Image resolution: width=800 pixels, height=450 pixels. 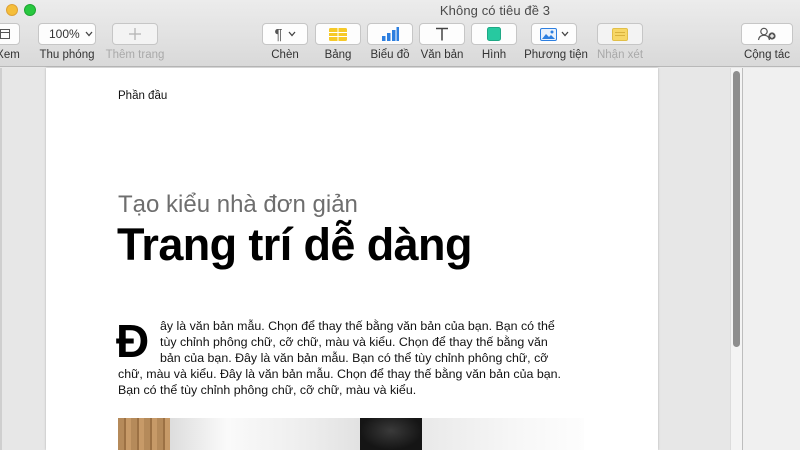 What do you see at coordinates (142, 96) in the screenshot?
I see `page-header: Phần đầu` at bounding box center [142, 96].